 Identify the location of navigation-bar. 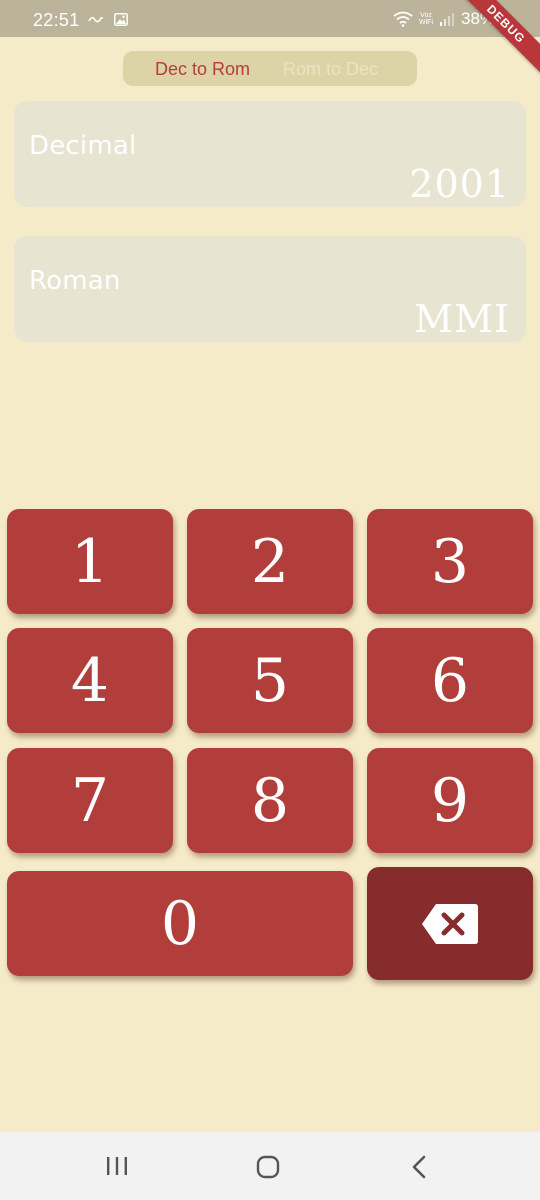
(270, 1166).